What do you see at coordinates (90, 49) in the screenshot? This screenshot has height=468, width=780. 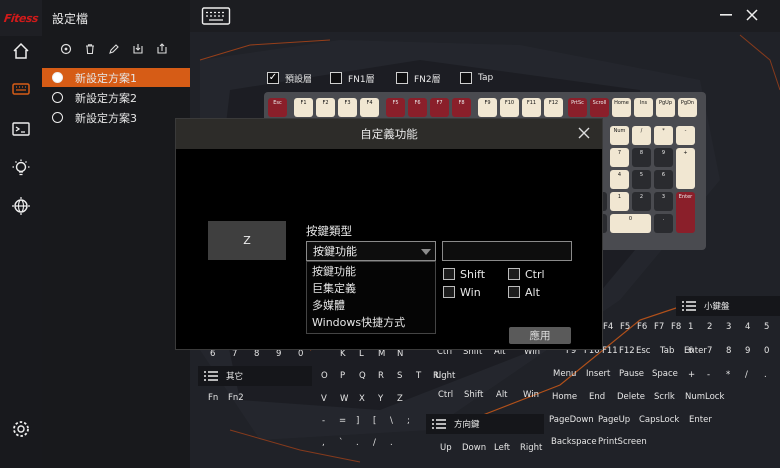 I see `delete-profile-icon` at bounding box center [90, 49].